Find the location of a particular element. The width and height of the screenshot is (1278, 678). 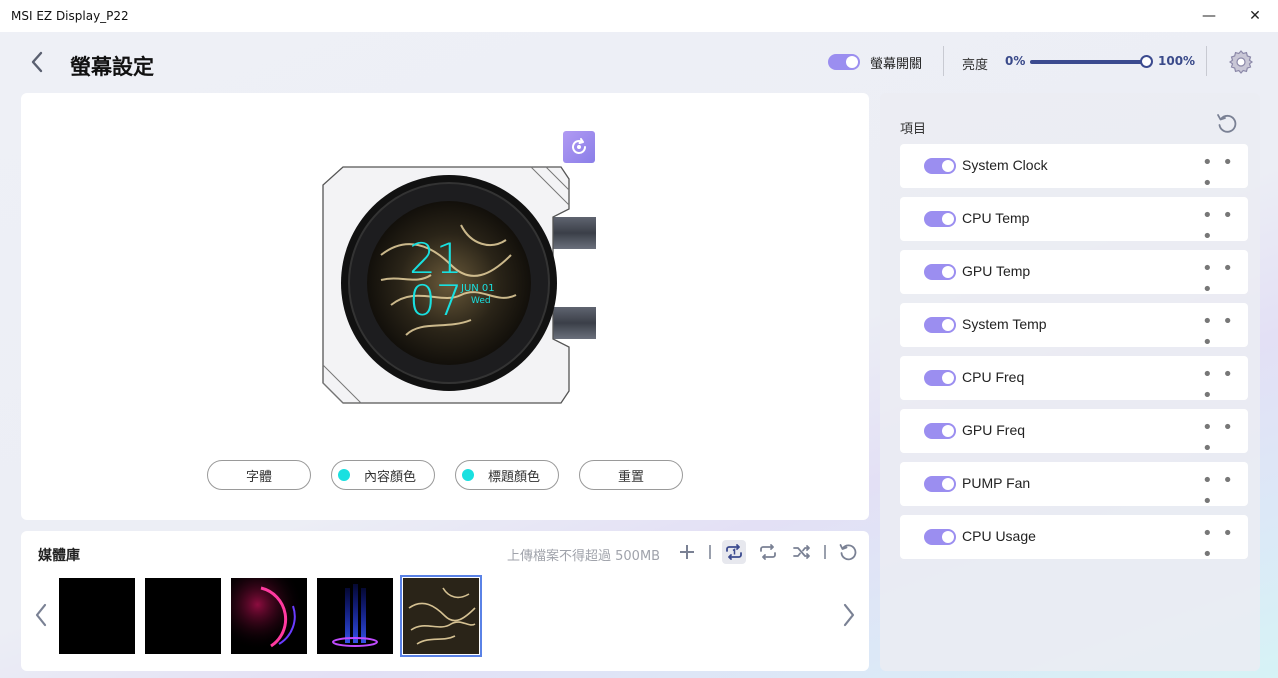

item-row-cpu-temp: CPU Temp • • • is located at coordinates (1074, 222).